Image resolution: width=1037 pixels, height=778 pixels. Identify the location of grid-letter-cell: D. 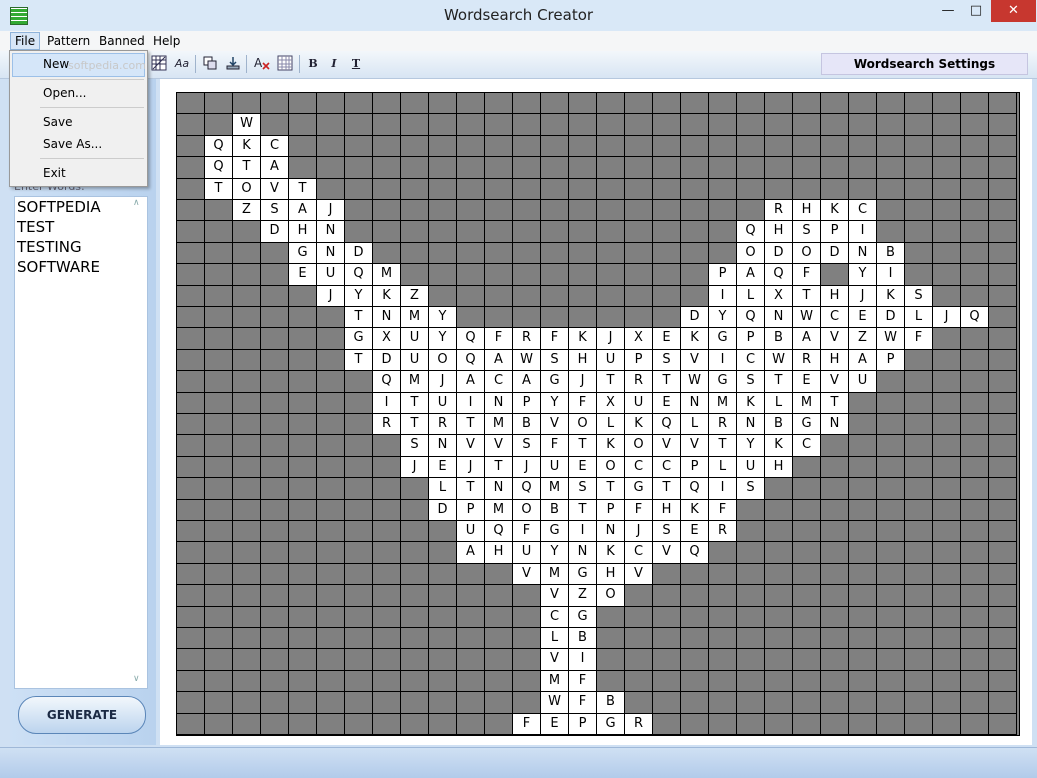
(779, 253).